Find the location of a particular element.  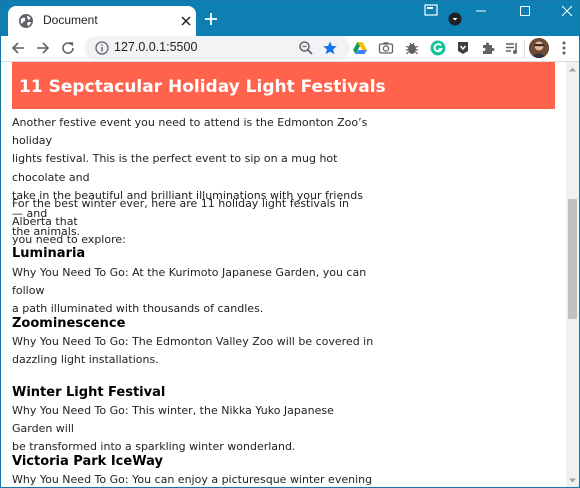

drive-icon is located at coordinates (360, 48).